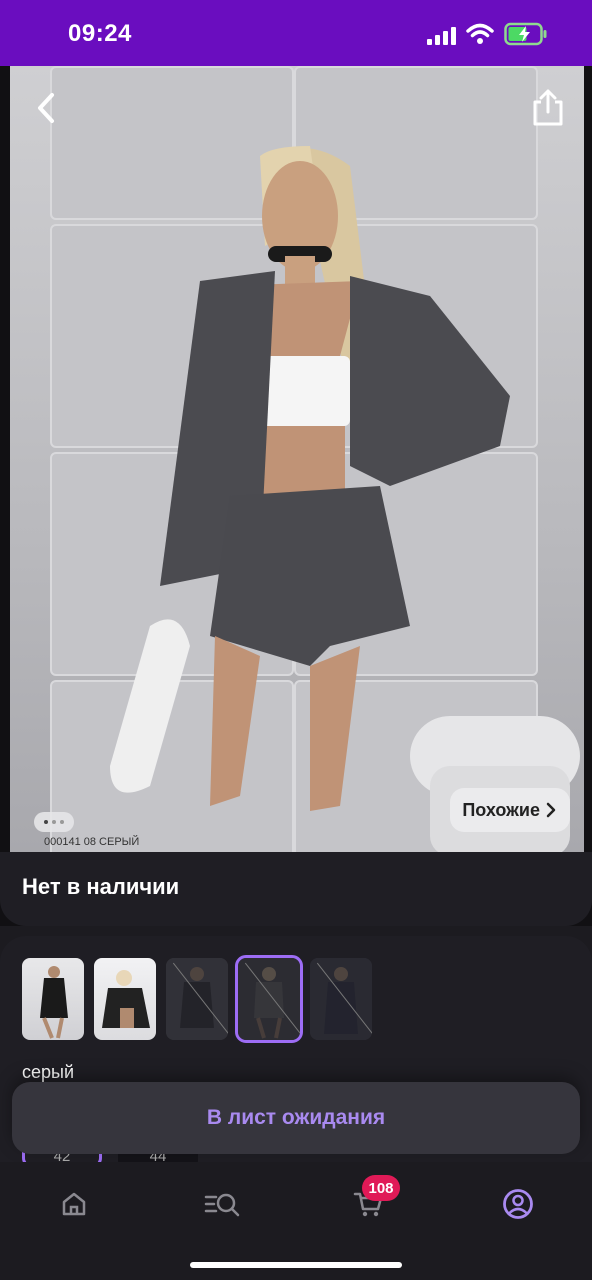 The image size is (592, 1280). I want to click on article-code: 000141 08 СЕРЫЙ, so click(92, 842).